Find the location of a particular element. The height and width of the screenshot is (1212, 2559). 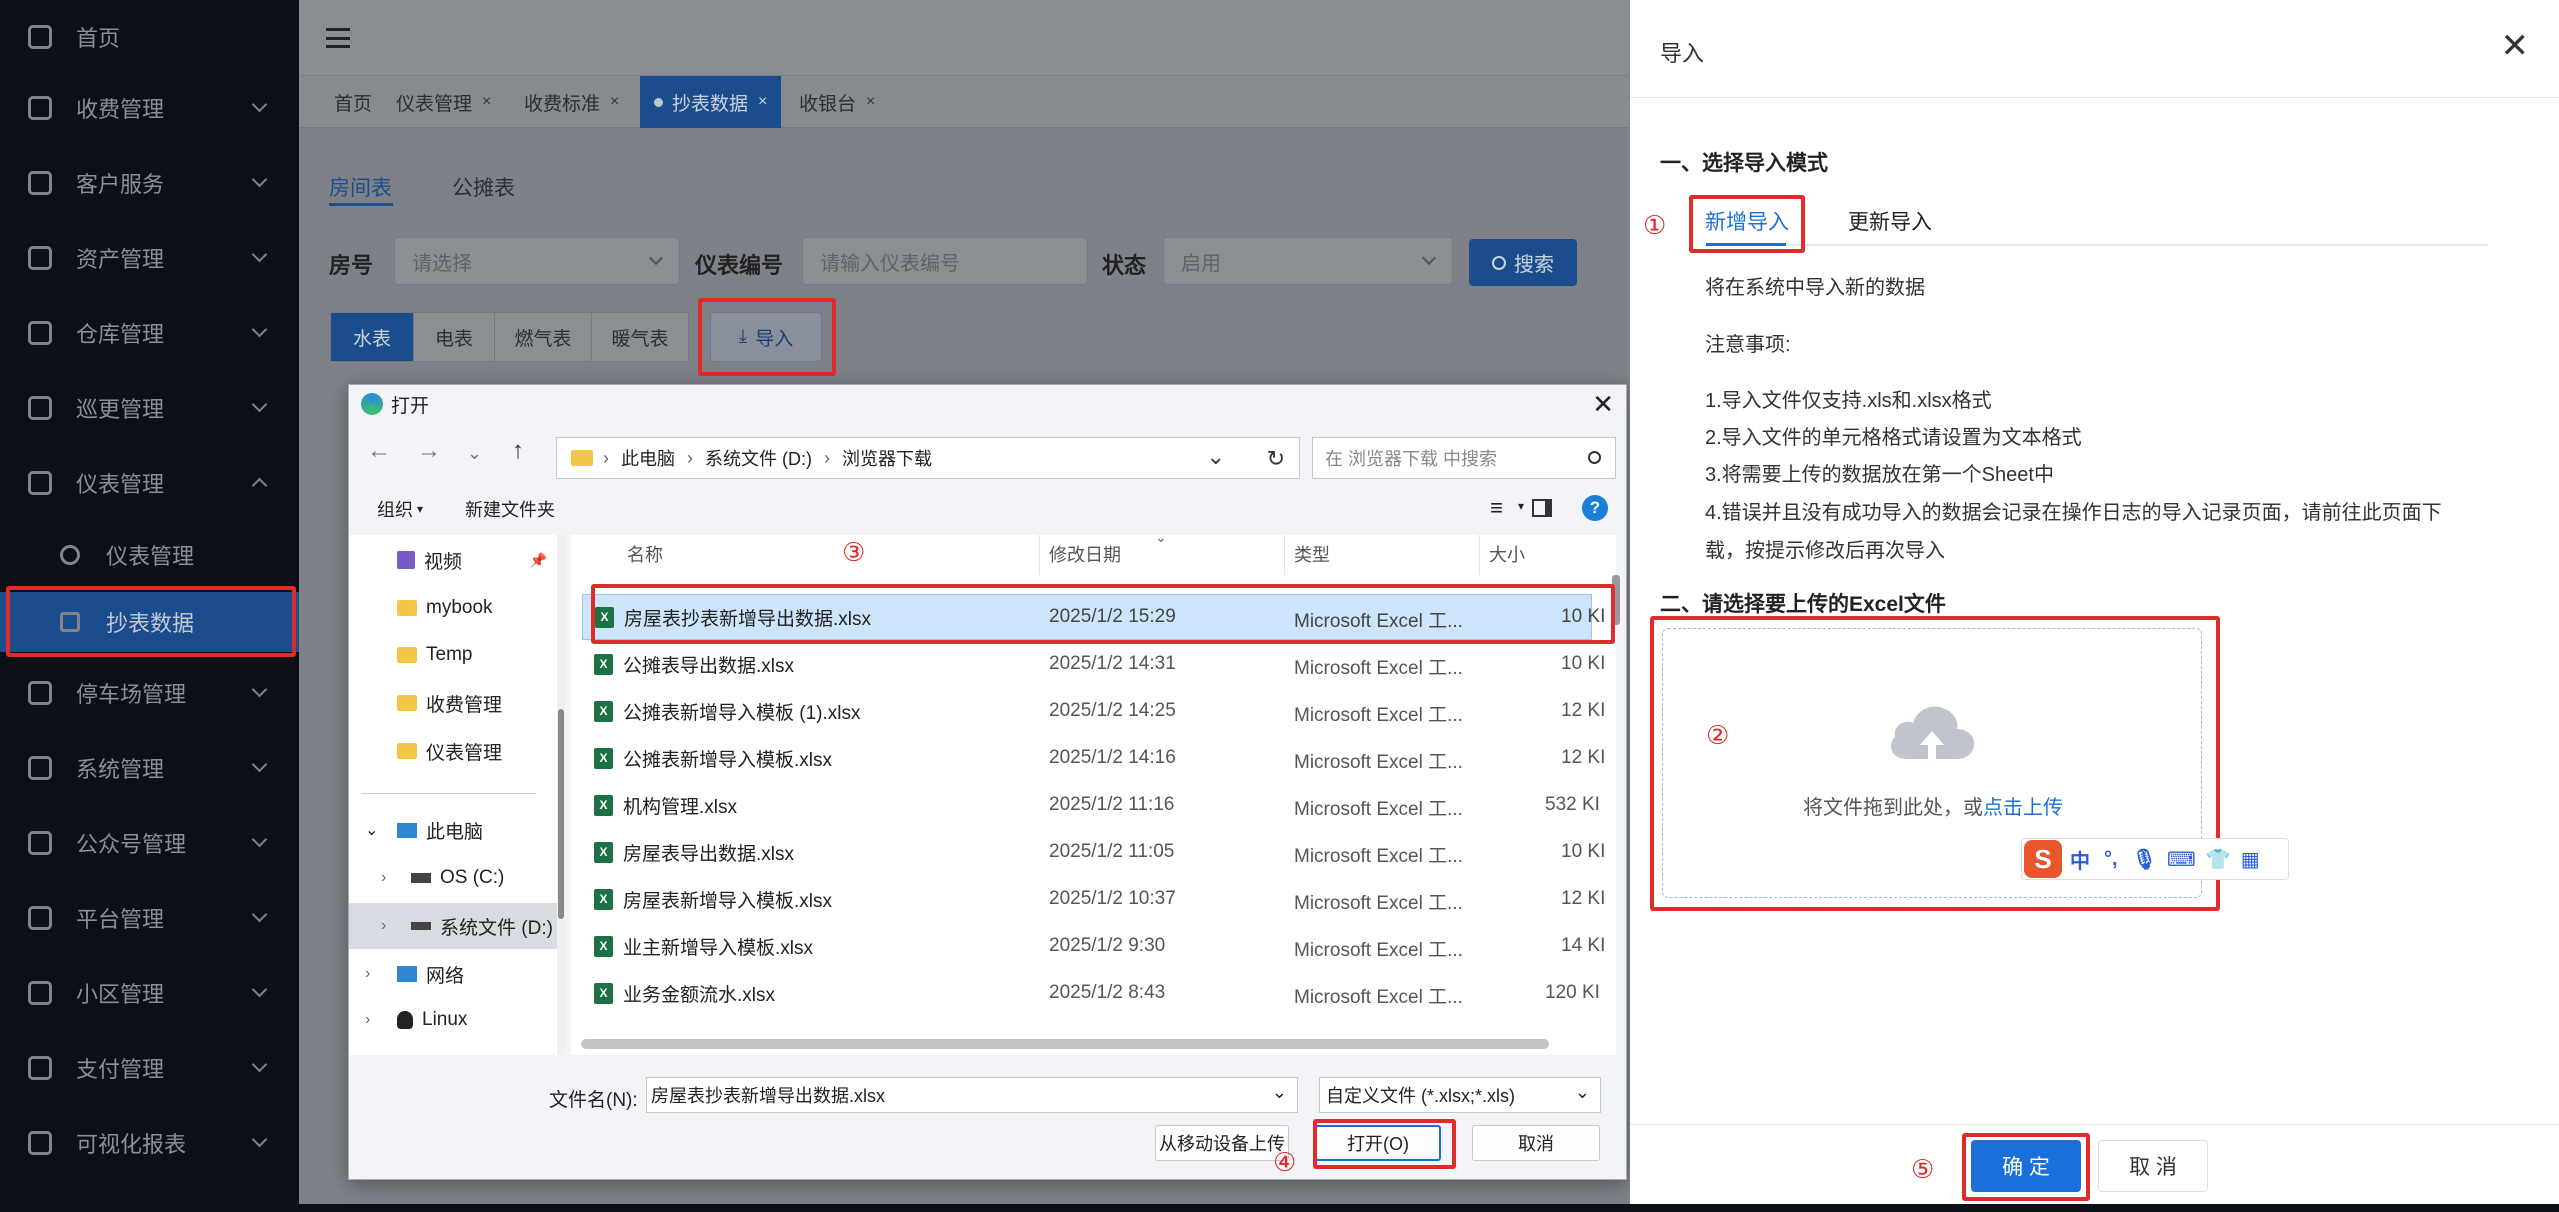

tab-fee-standard: 收费标准 × is located at coordinates (571, 102).